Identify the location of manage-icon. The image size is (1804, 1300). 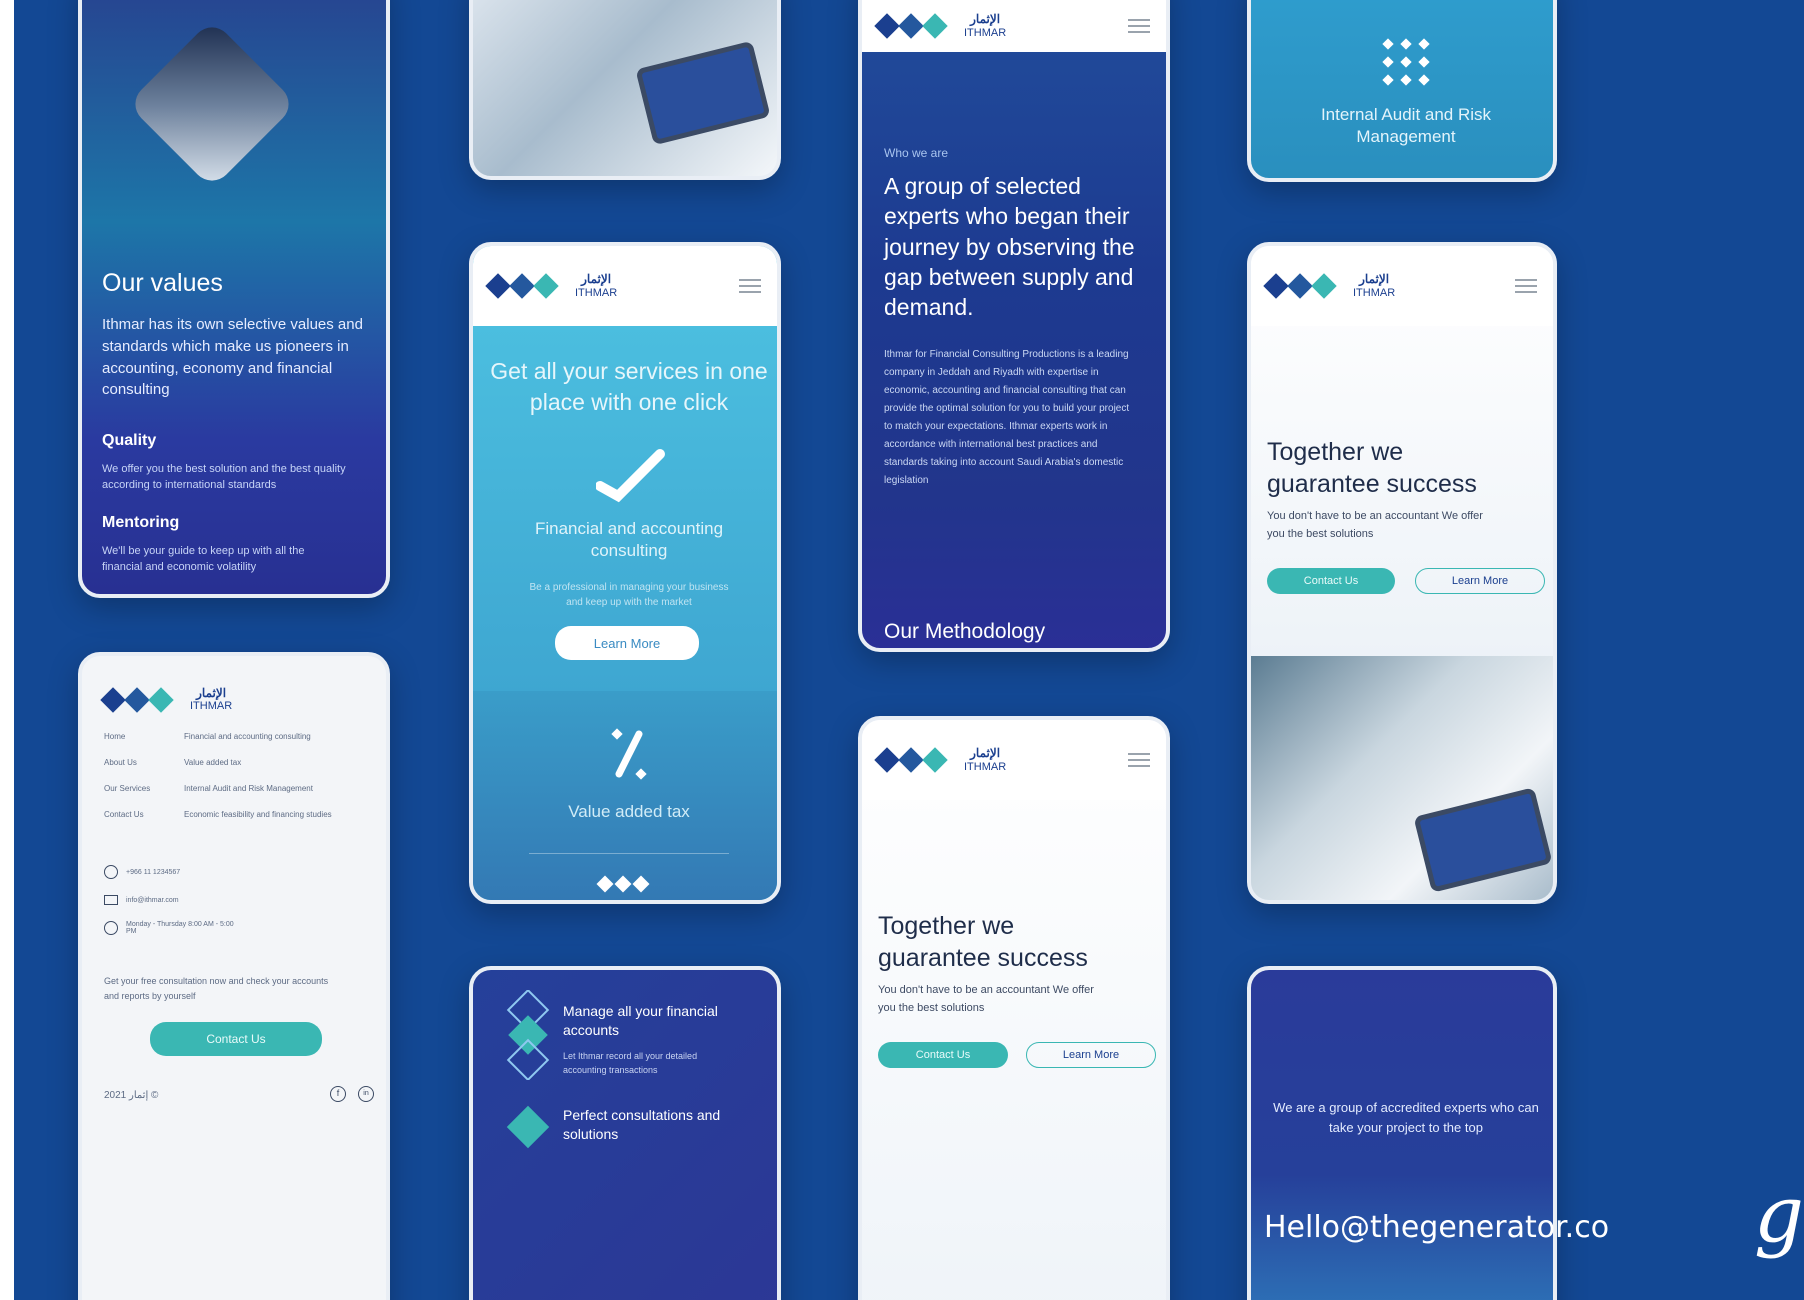
(528, 1035).